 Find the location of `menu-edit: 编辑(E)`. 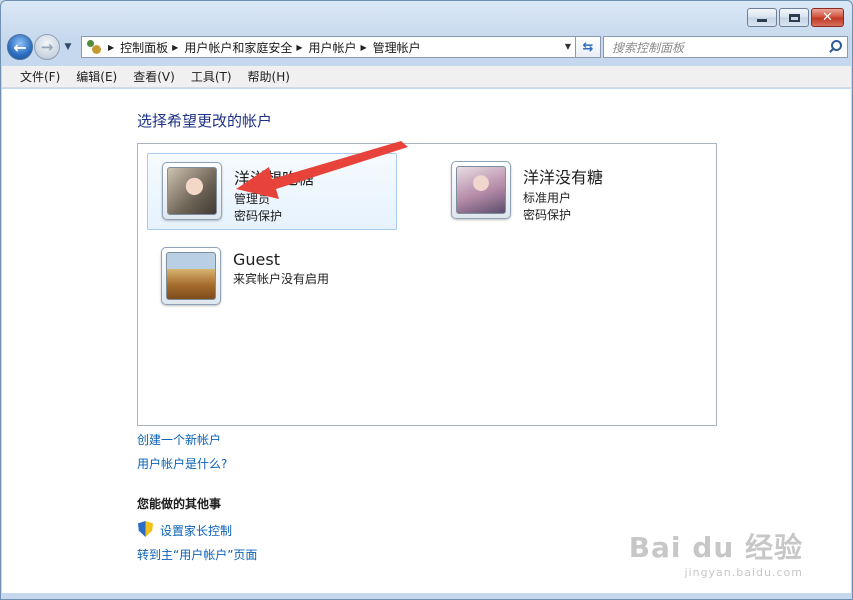

menu-edit: 编辑(E) is located at coordinates (96, 76).